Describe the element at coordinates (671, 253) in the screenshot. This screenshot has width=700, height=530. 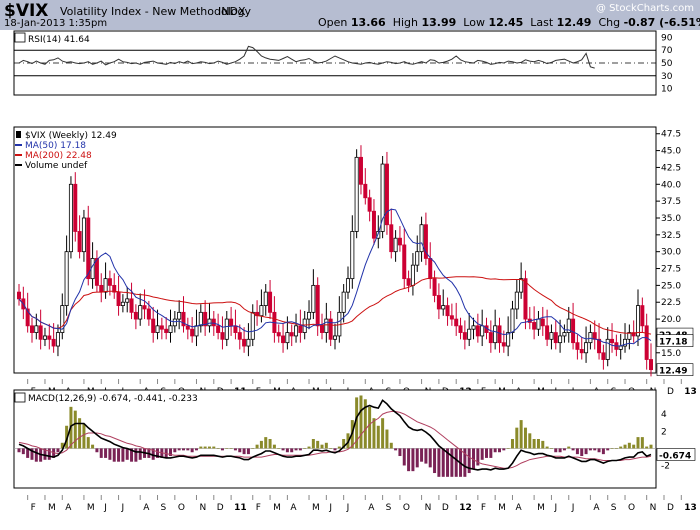
I see `price-y-tick: 30.0` at that location.